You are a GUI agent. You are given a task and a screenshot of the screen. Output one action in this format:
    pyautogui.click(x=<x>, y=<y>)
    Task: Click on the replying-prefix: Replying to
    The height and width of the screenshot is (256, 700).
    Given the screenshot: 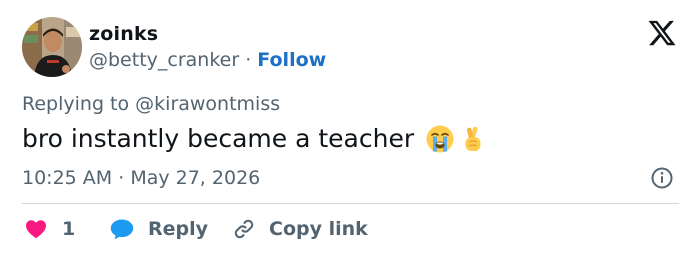 What is the action you would take?
    pyautogui.click(x=79, y=104)
    